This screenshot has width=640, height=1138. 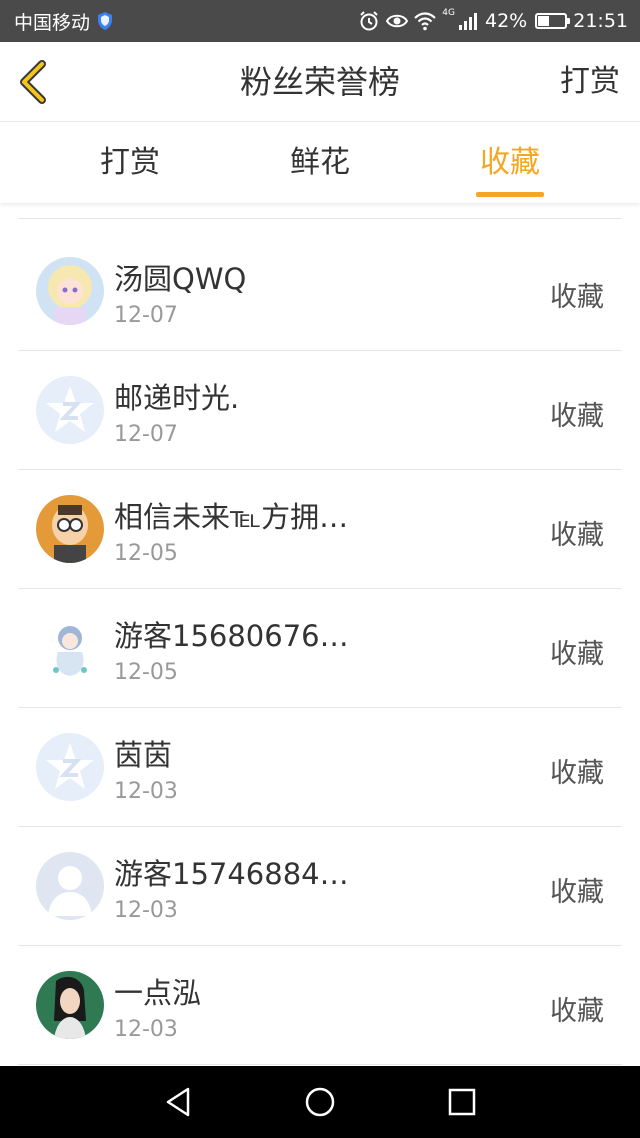 What do you see at coordinates (105, 21) in the screenshot?
I see `shield-icon` at bounding box center [105, 21].